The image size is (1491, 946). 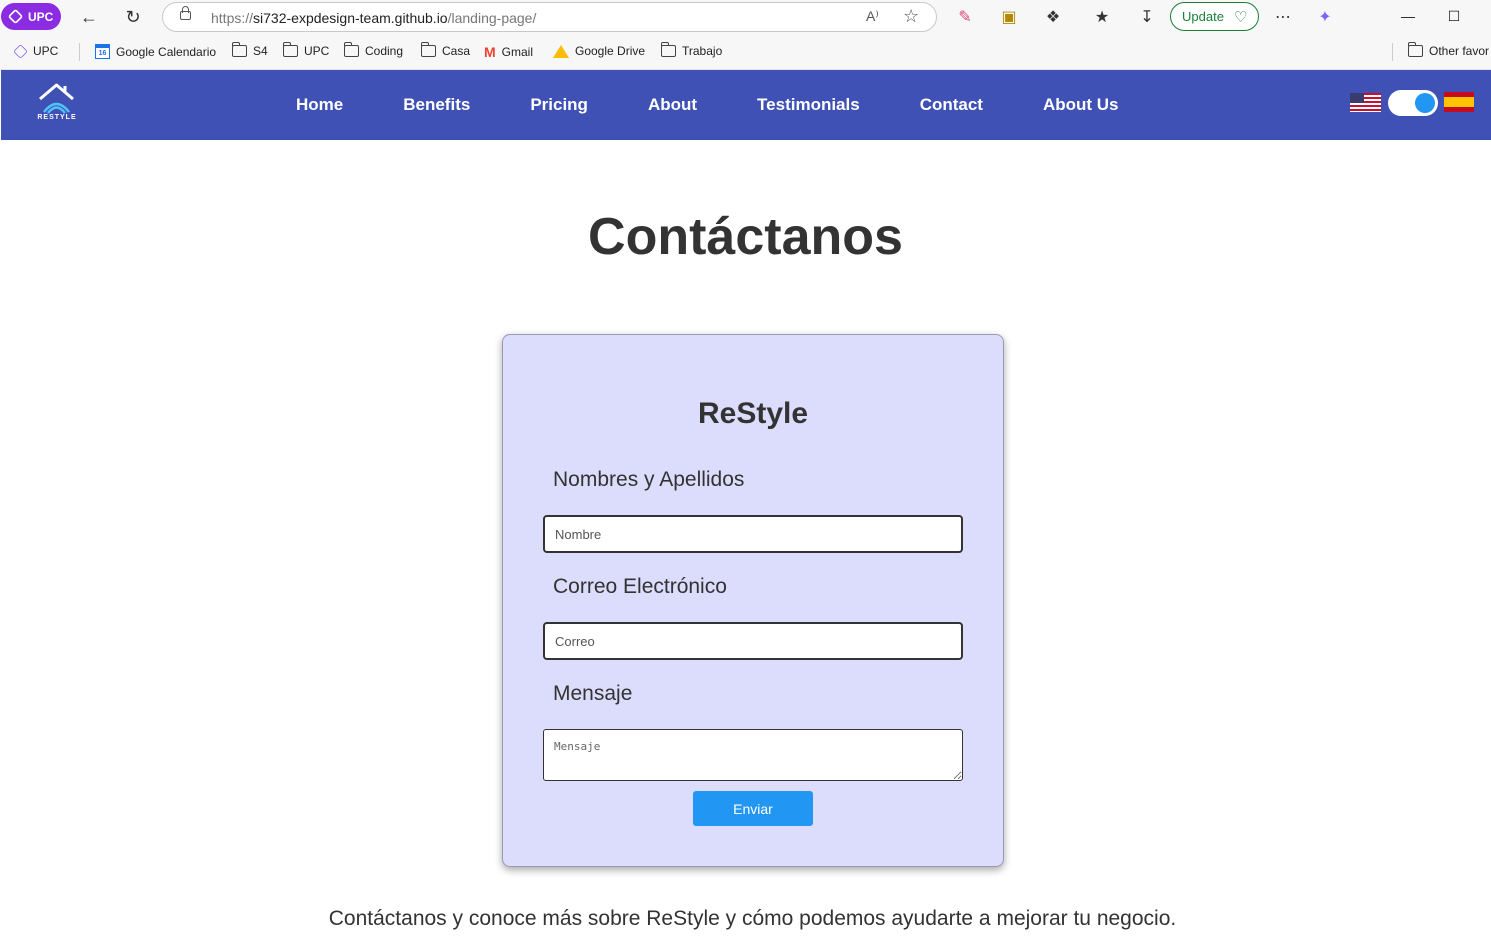 I want to click on bookmark-folder-upc: UPC, so click(x=306, y=50).